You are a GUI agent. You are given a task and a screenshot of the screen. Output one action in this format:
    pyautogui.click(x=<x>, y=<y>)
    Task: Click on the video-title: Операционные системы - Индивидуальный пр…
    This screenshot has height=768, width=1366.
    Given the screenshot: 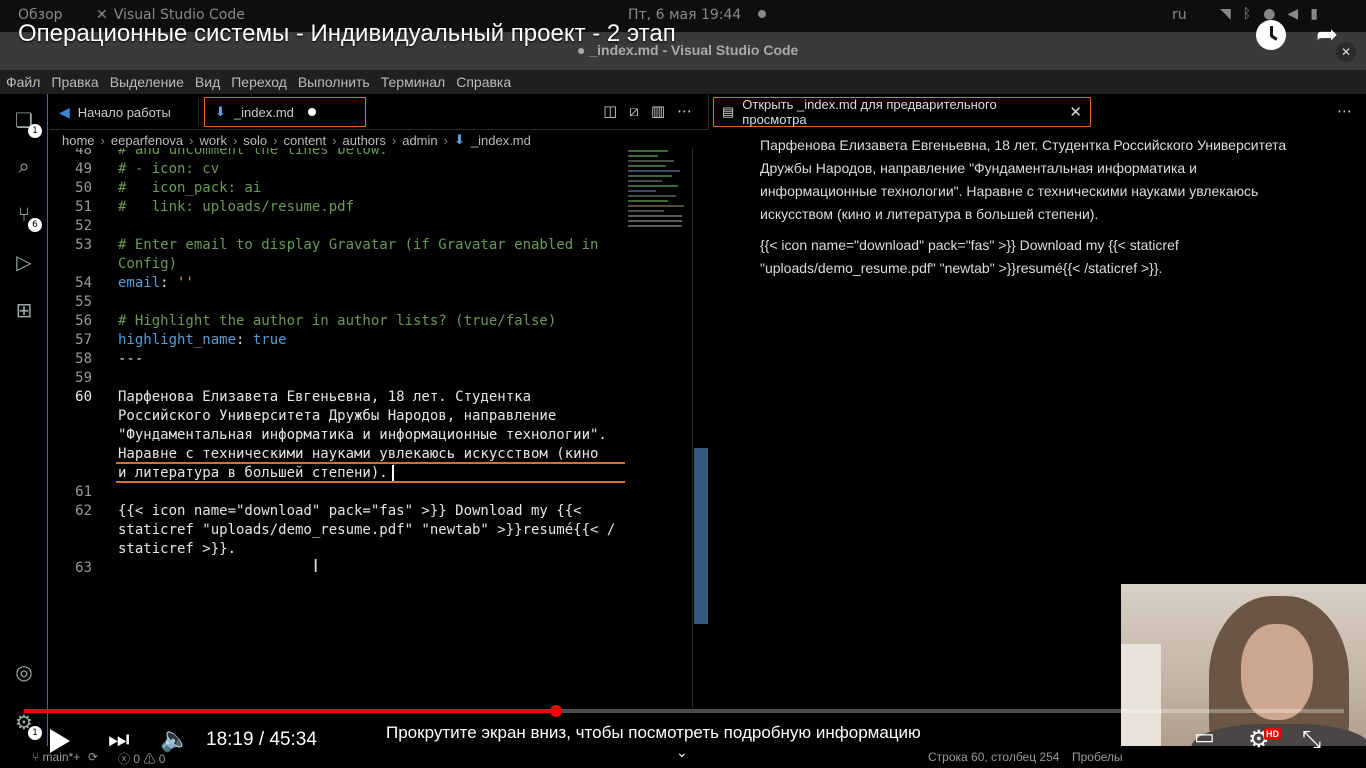 What is the action you would take?
    pyautogui.click(x=347, y=34)
    